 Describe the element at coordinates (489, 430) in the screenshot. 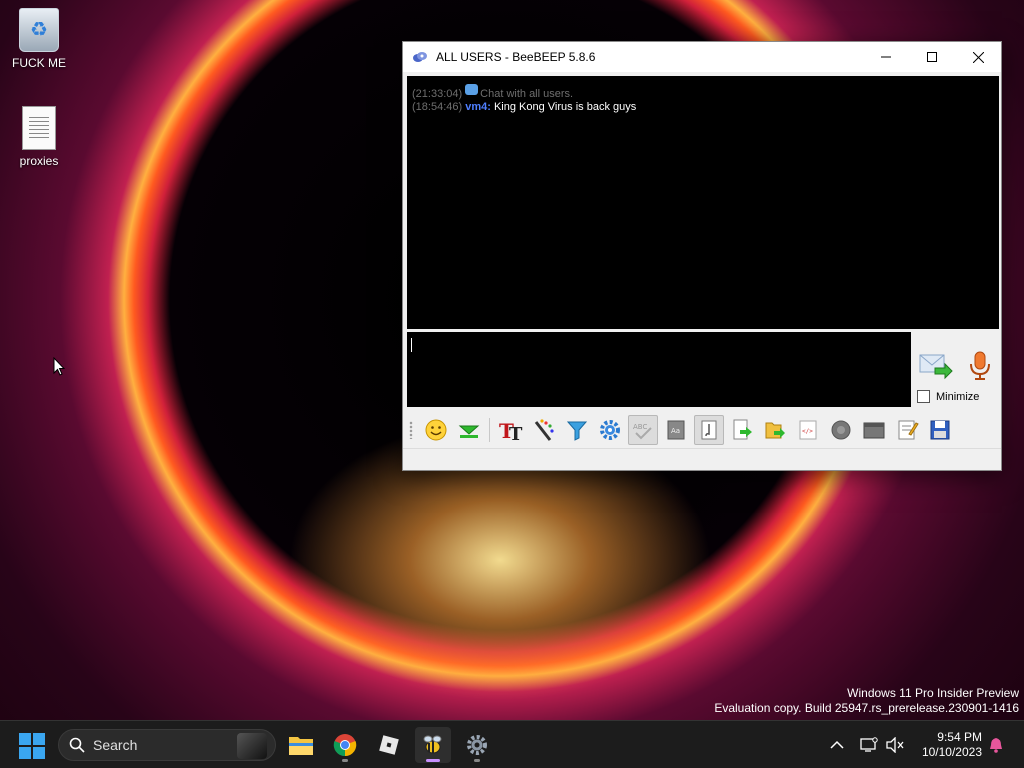

I see `toolbar-separator` at that location.